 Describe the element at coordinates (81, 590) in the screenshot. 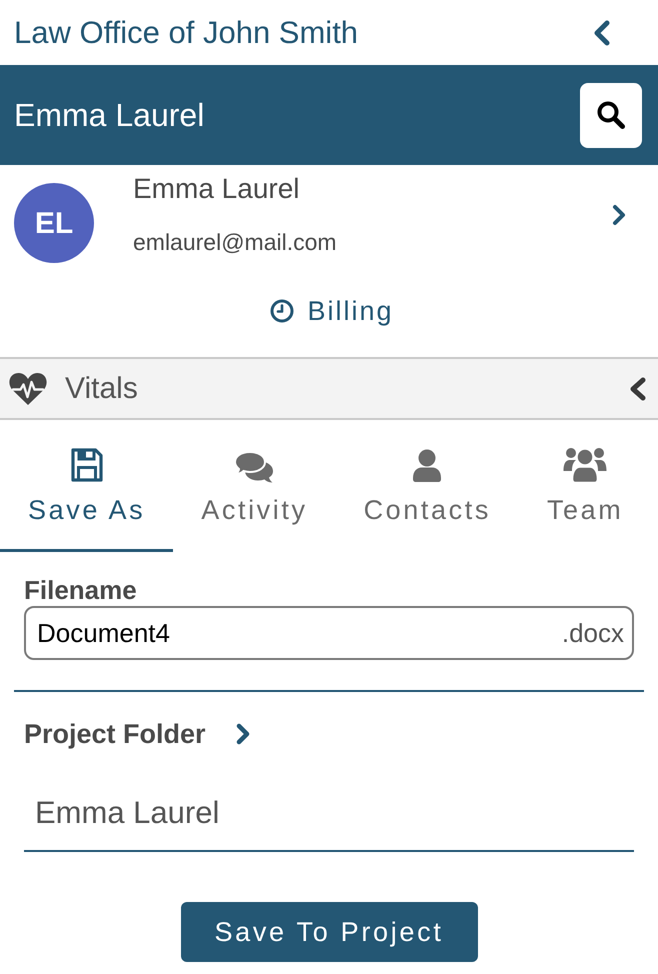

I see `filename-label: Filename` at that location.